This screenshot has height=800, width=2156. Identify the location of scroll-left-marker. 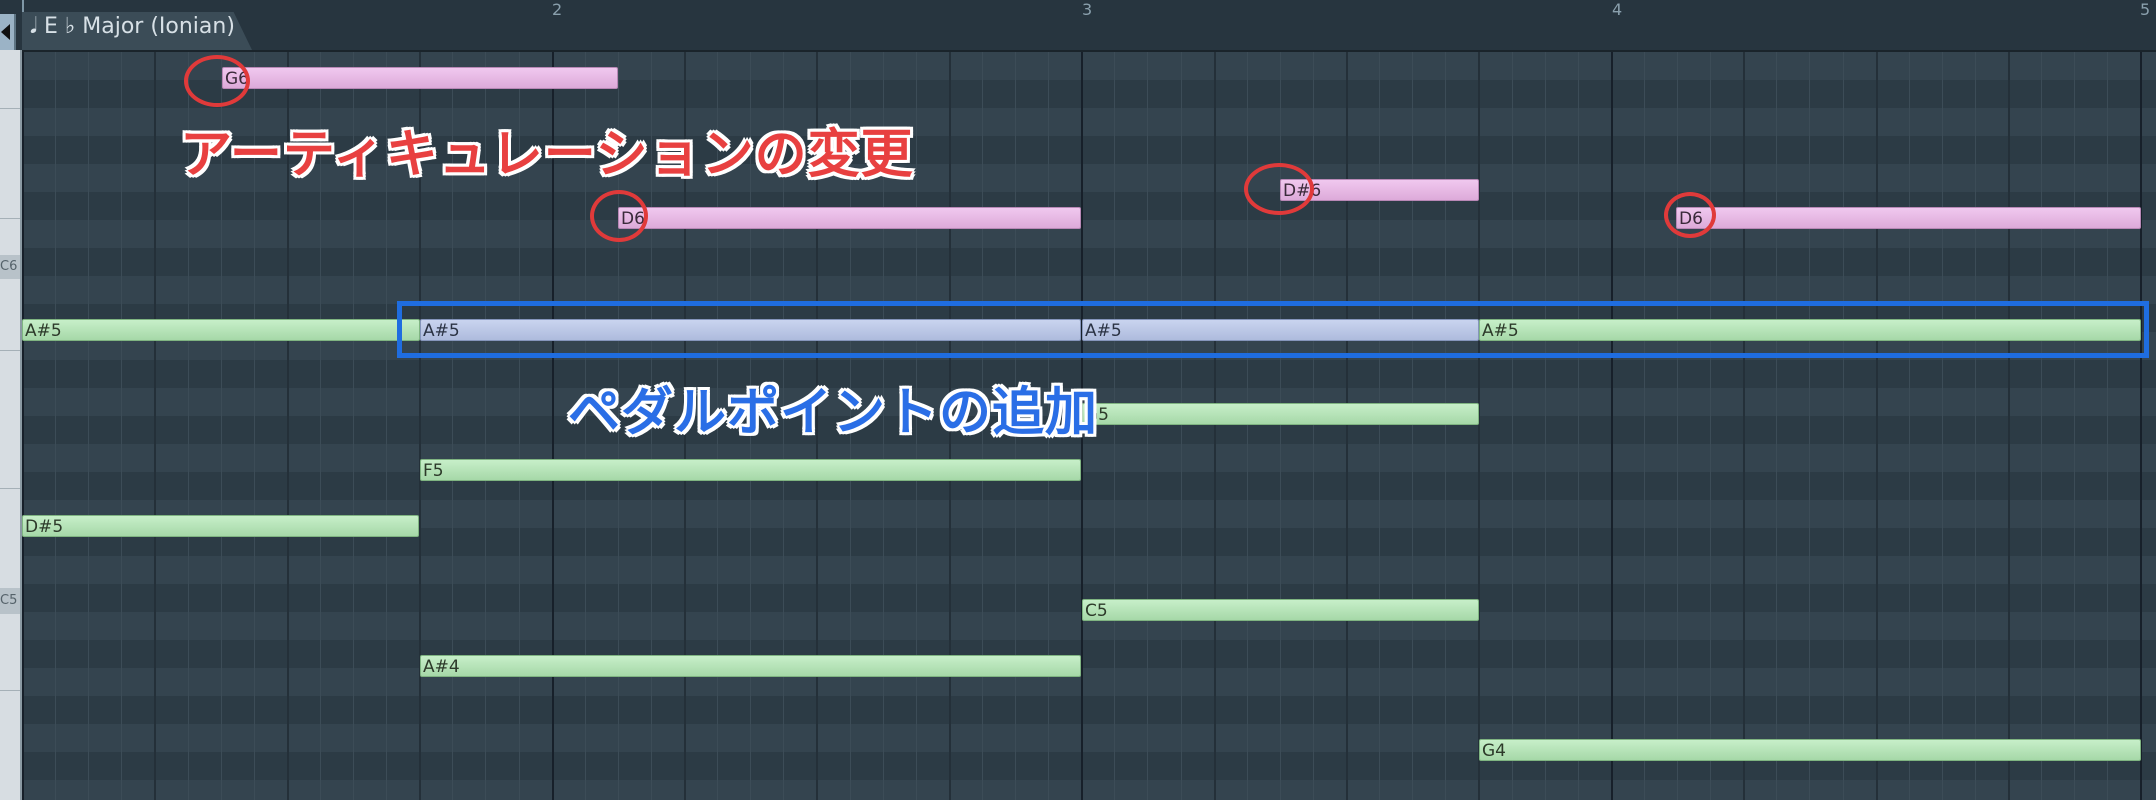
(8, 32).